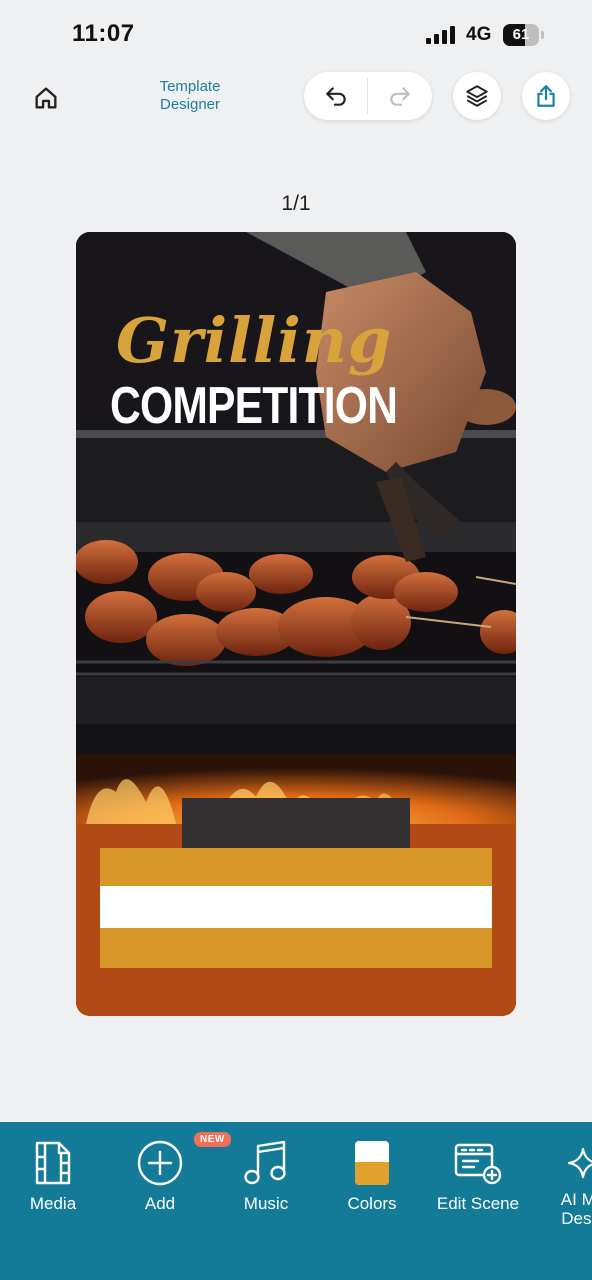 Image resolution: width=592 pixels, height=1280 pixels. I want to click on undo-button, so click(336, 96).